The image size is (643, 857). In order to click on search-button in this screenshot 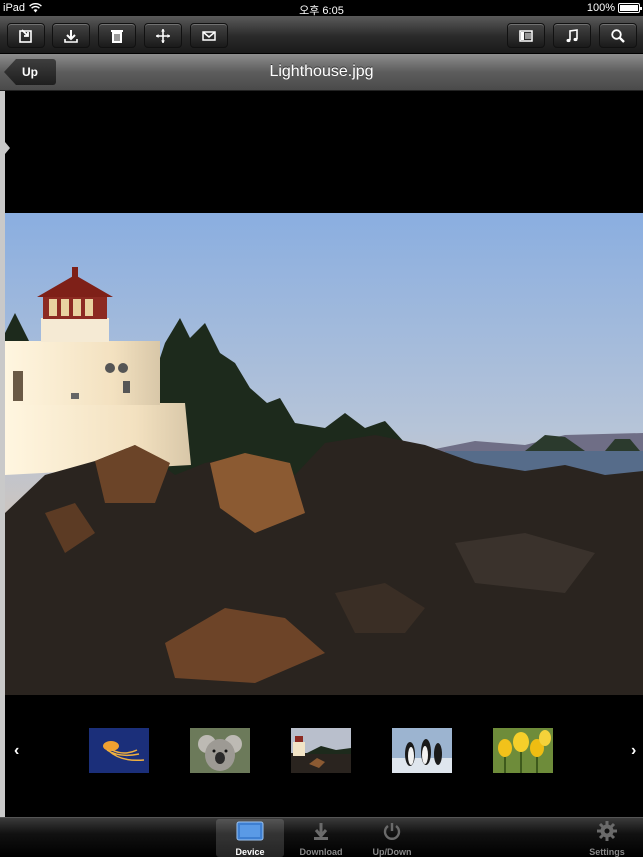, I will do `click(618, 35)`.